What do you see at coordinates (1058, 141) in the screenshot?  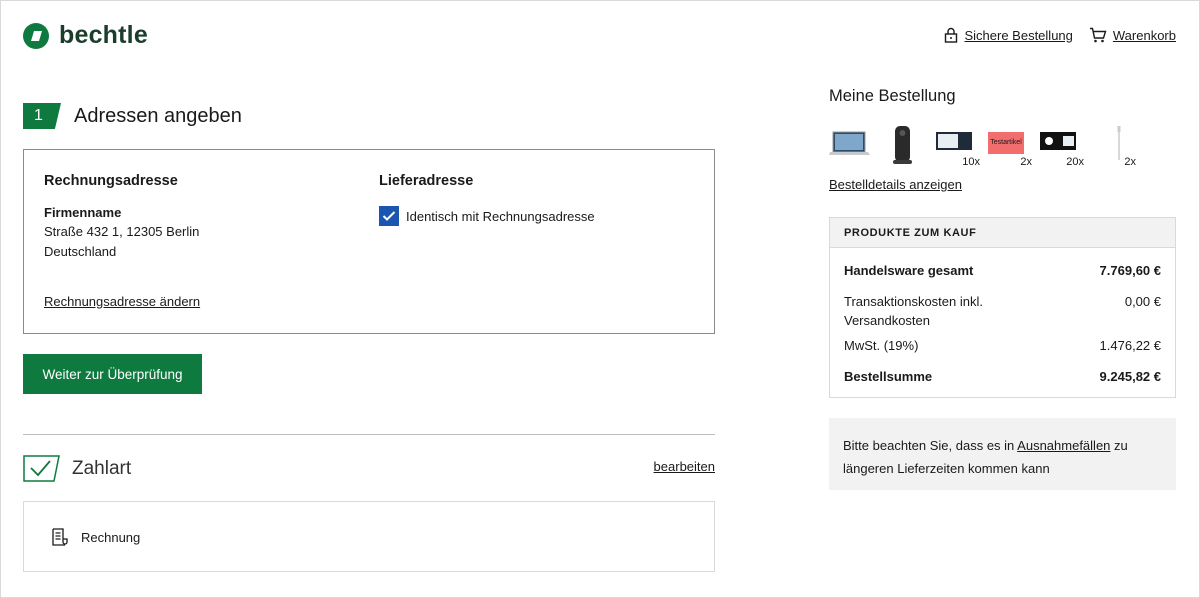 I see `toner-box-dark-icon` at bounding box center [1058, 141].